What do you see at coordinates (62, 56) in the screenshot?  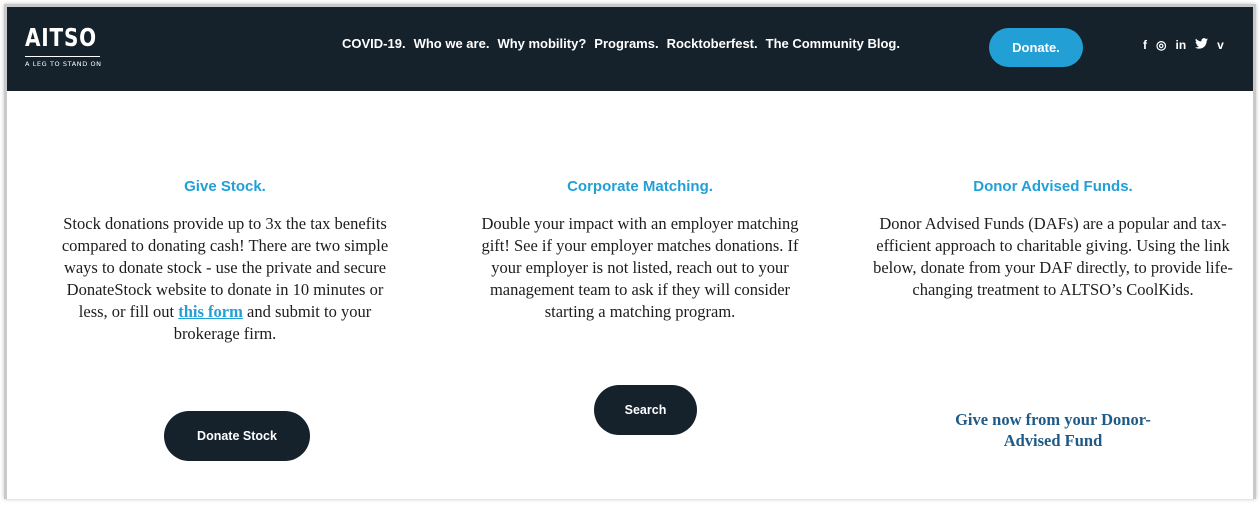 I see `logo-divider` at bounding box center [62, 56].